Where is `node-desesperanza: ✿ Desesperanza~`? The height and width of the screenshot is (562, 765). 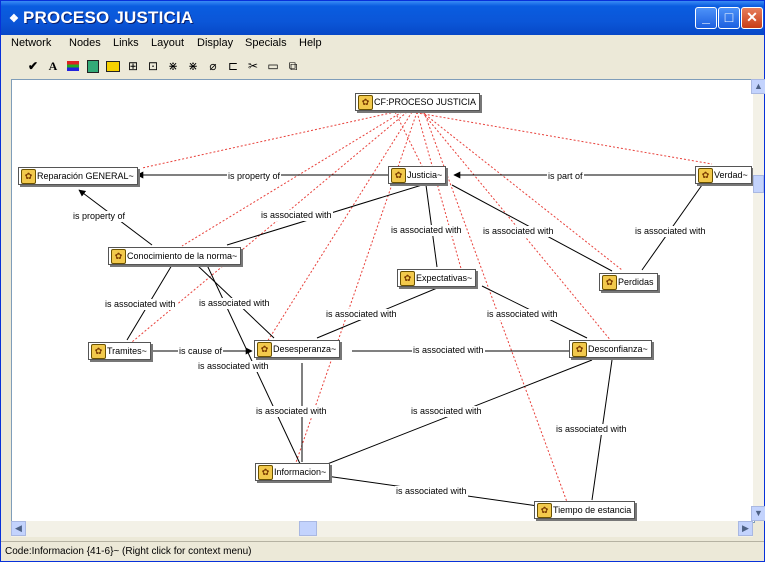 node-desesperanza: ✿ Desesperanza~ is located at coordinates (297, 349).